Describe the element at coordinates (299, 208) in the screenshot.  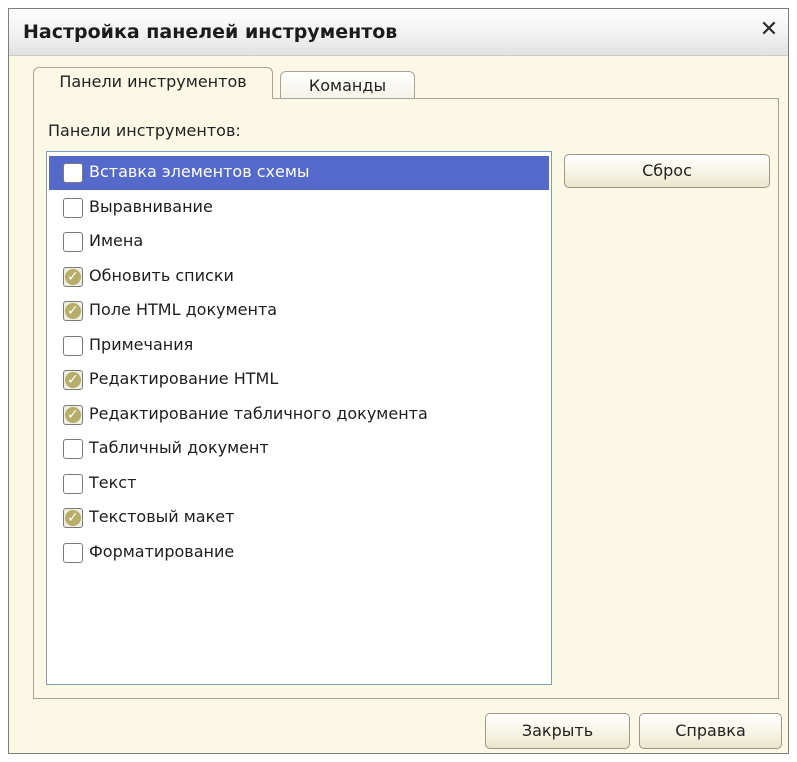
I see `list-item: Выравнивание` at that location.